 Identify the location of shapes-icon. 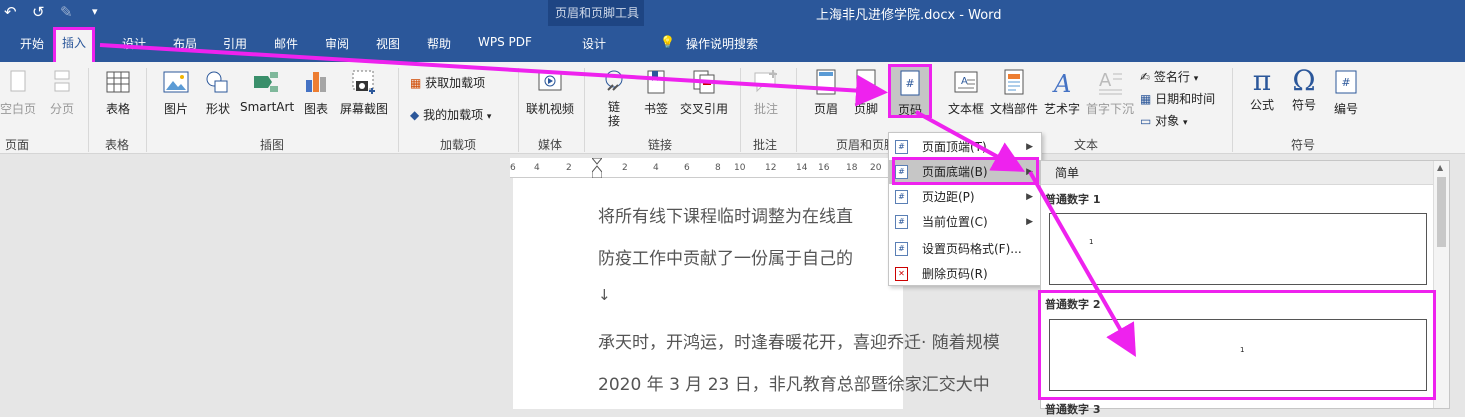
(217, 82).